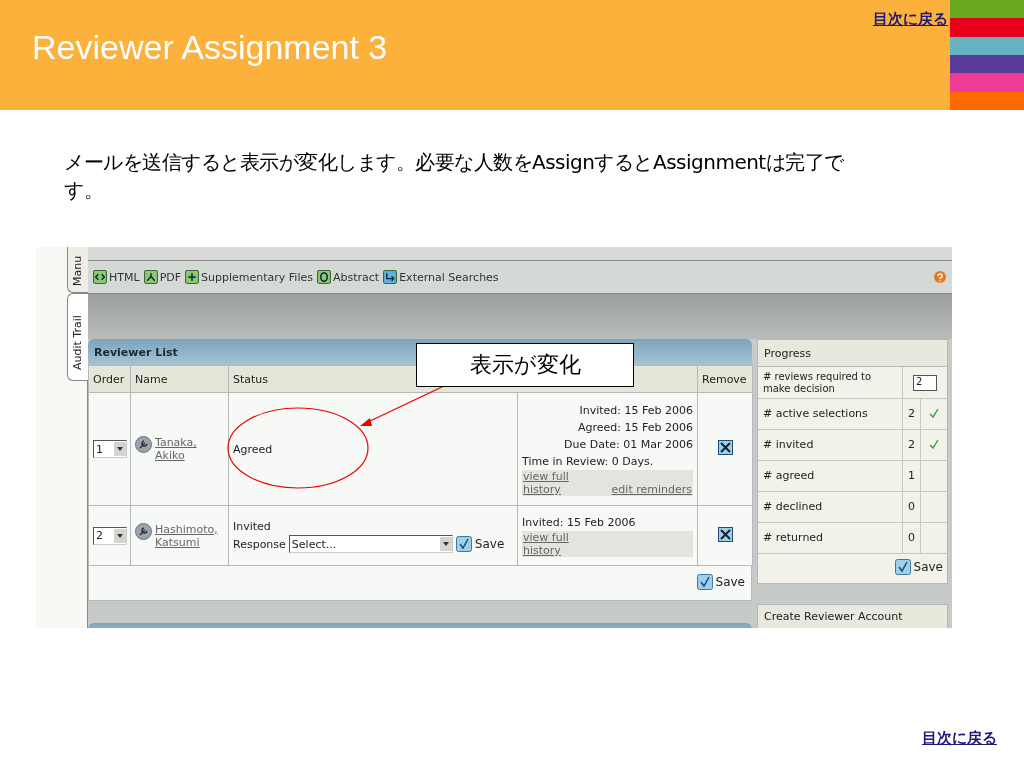 The image size is (1024, 768). What do you see at coordinates (259, 544) in the screenshot?
I see `response-label: Response` at bounding box center [259, 544].